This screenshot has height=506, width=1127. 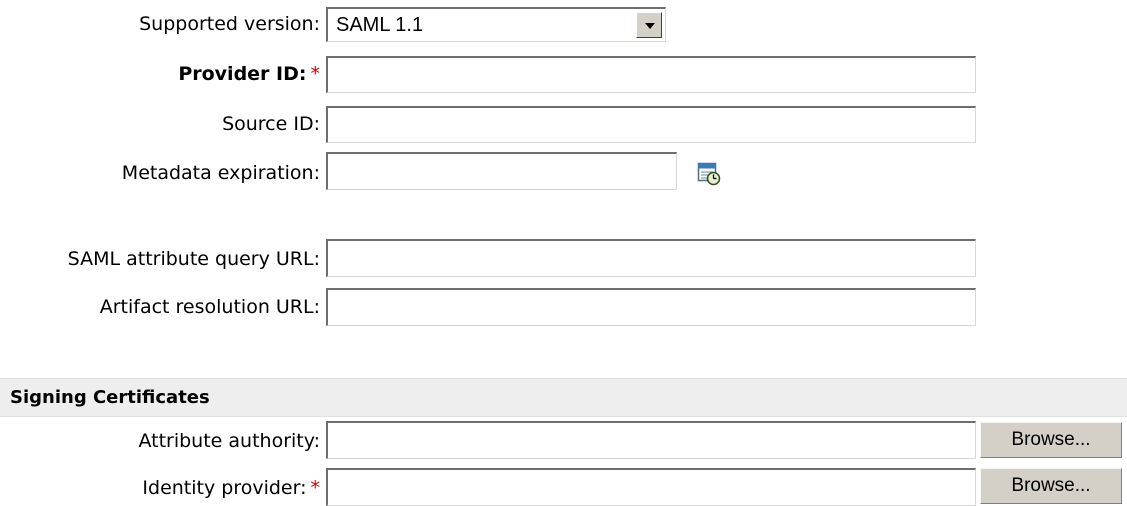 What do you see at coordinates (651, 74) in the screenshot?
I see `provider-id-input` at bounding box center [651, 74].